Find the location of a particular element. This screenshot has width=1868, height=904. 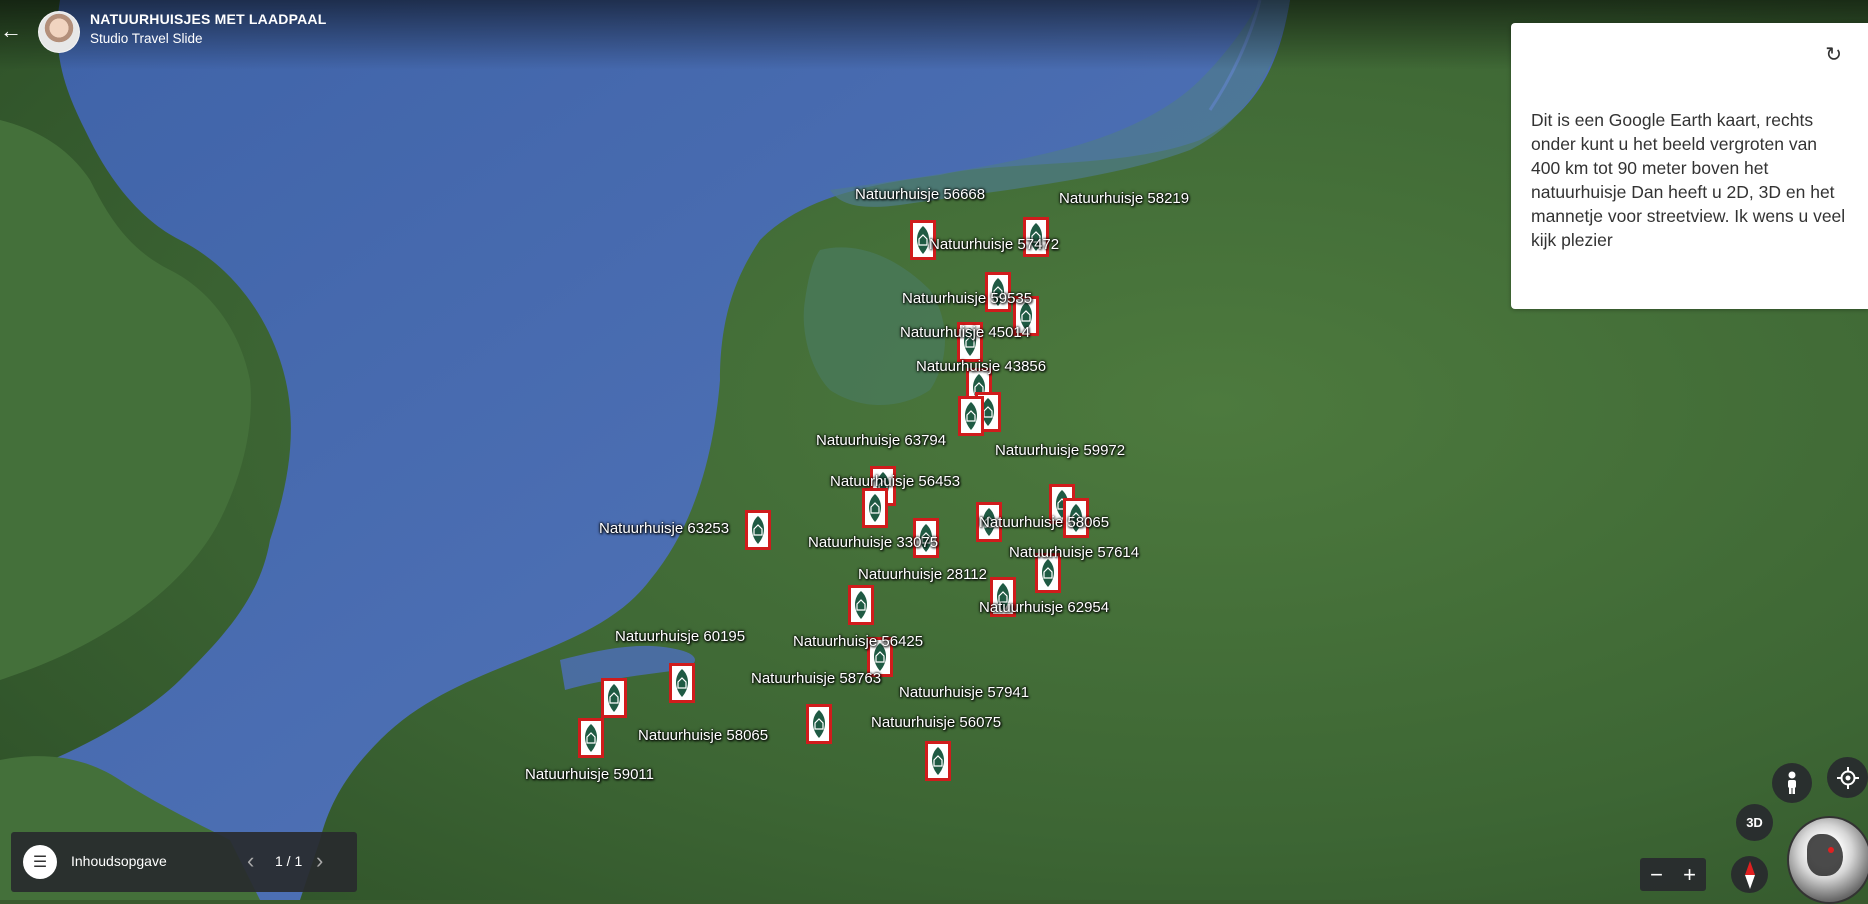

project-subtitle: Studio Travel Slide is located at coordinates (146, 38).